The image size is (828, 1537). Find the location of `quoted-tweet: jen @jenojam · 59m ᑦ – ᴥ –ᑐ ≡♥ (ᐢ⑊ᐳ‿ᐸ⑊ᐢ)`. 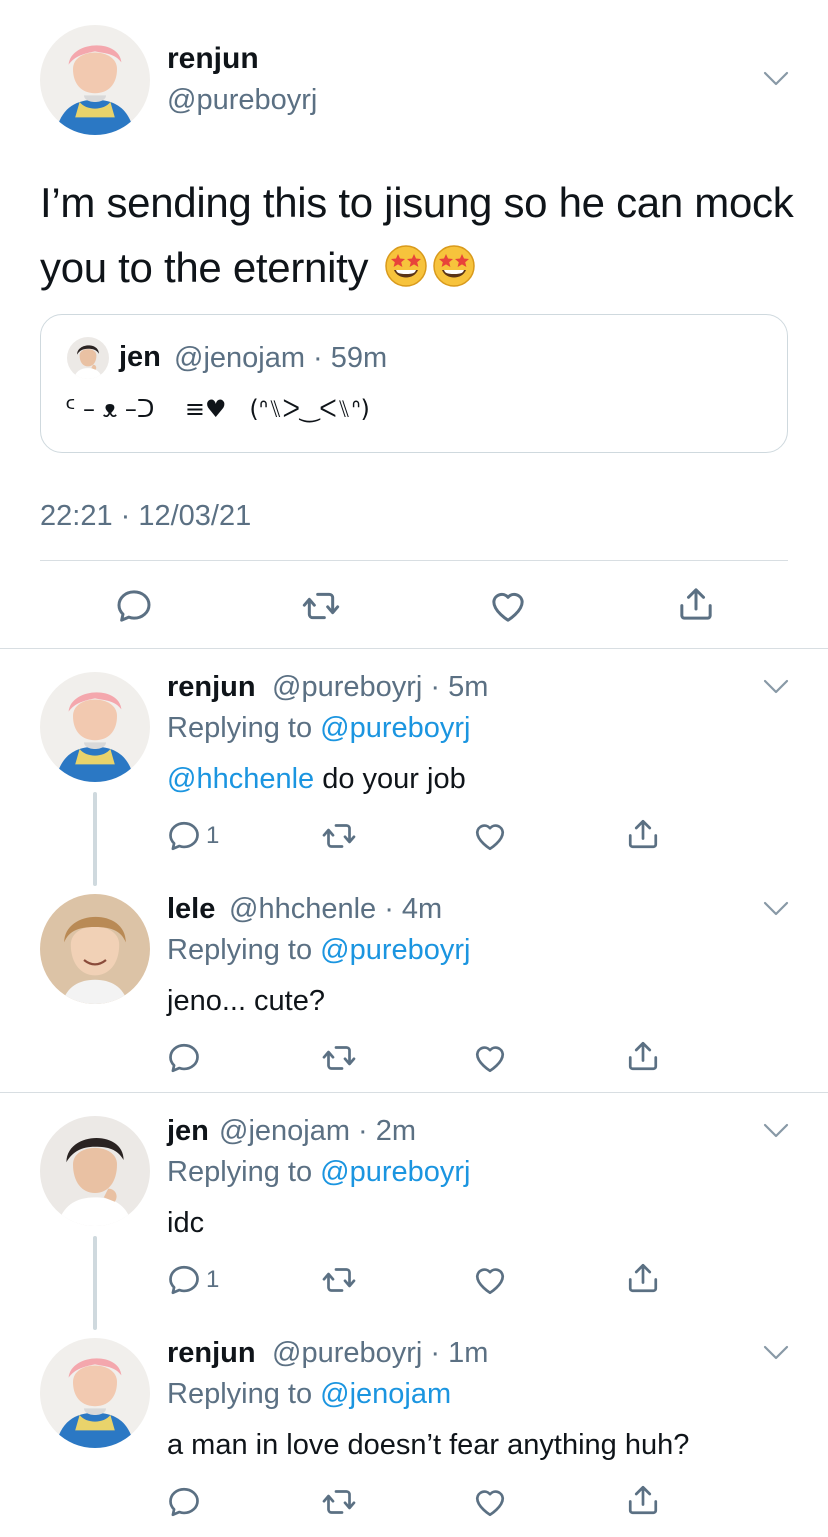

quoted-tweet: jen @jenojam · 59m ᑦ – ᴥ –ᑐ ≡♥ (ᐢ⑊ᐳ‿ᐸ⑊ᐢ) is located at coordinates (414, 383).